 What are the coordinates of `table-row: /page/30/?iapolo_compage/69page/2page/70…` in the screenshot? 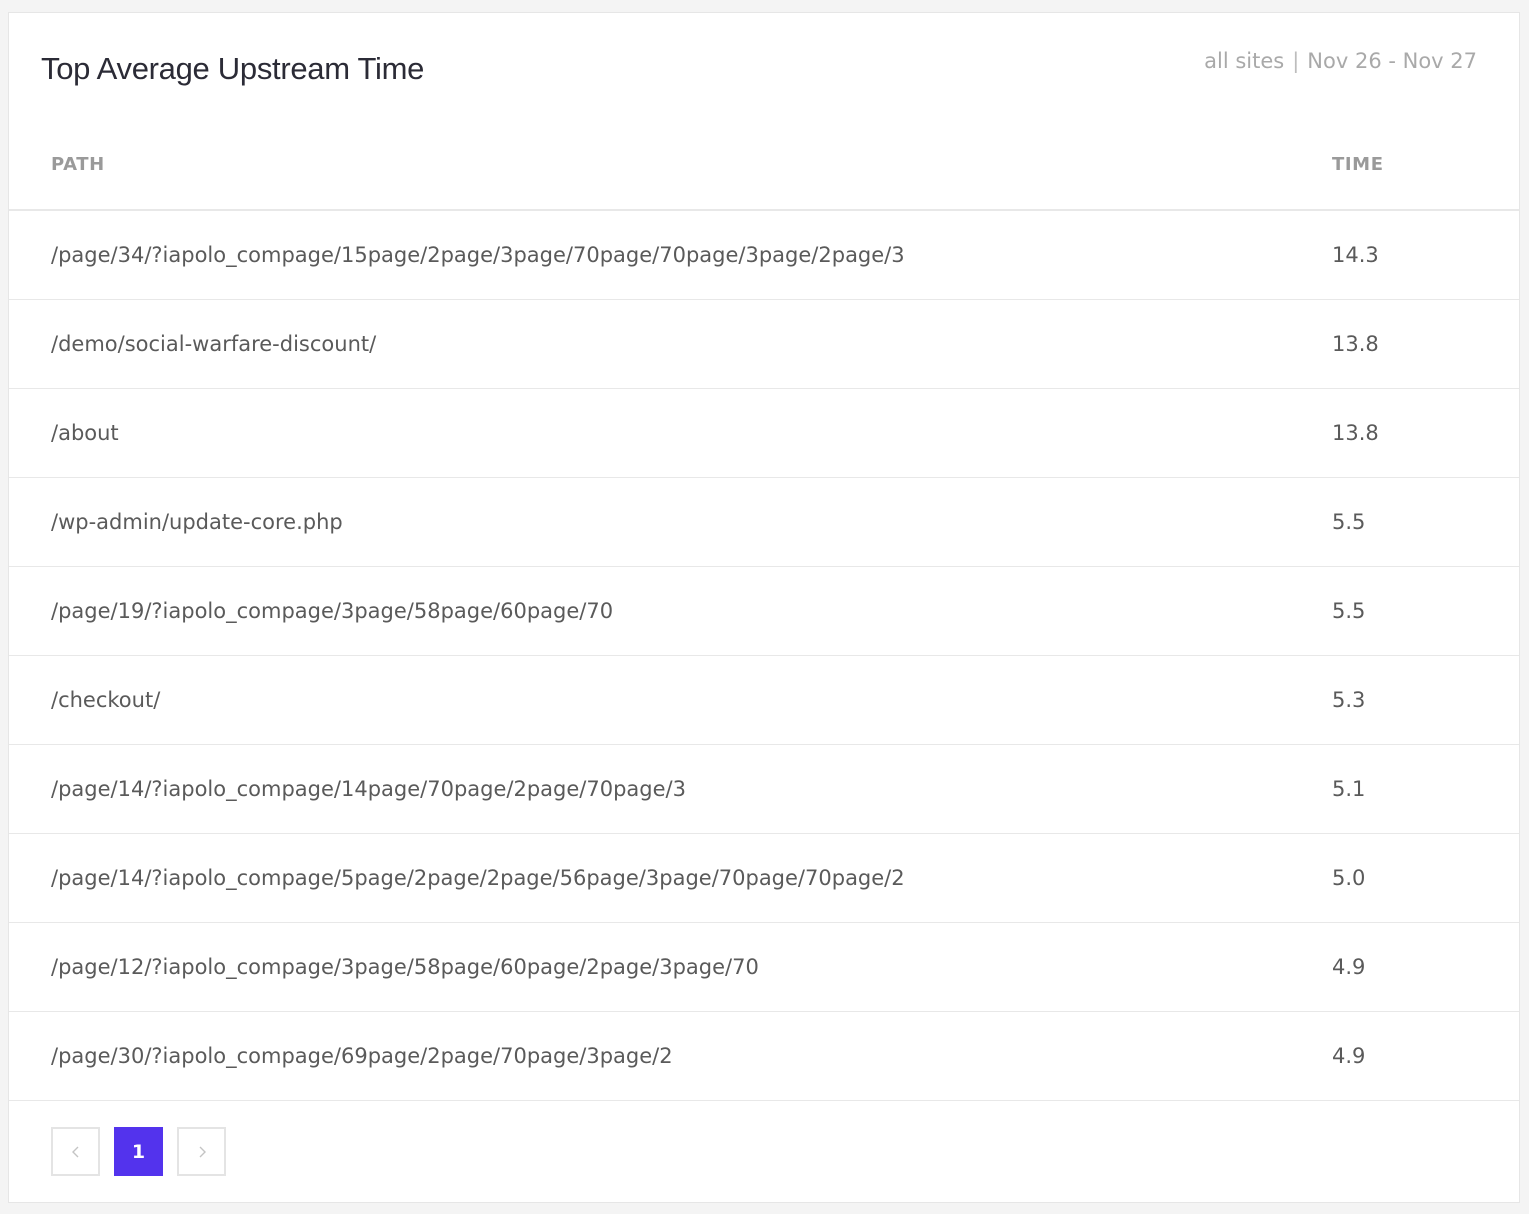 It's located at (764, 1056).